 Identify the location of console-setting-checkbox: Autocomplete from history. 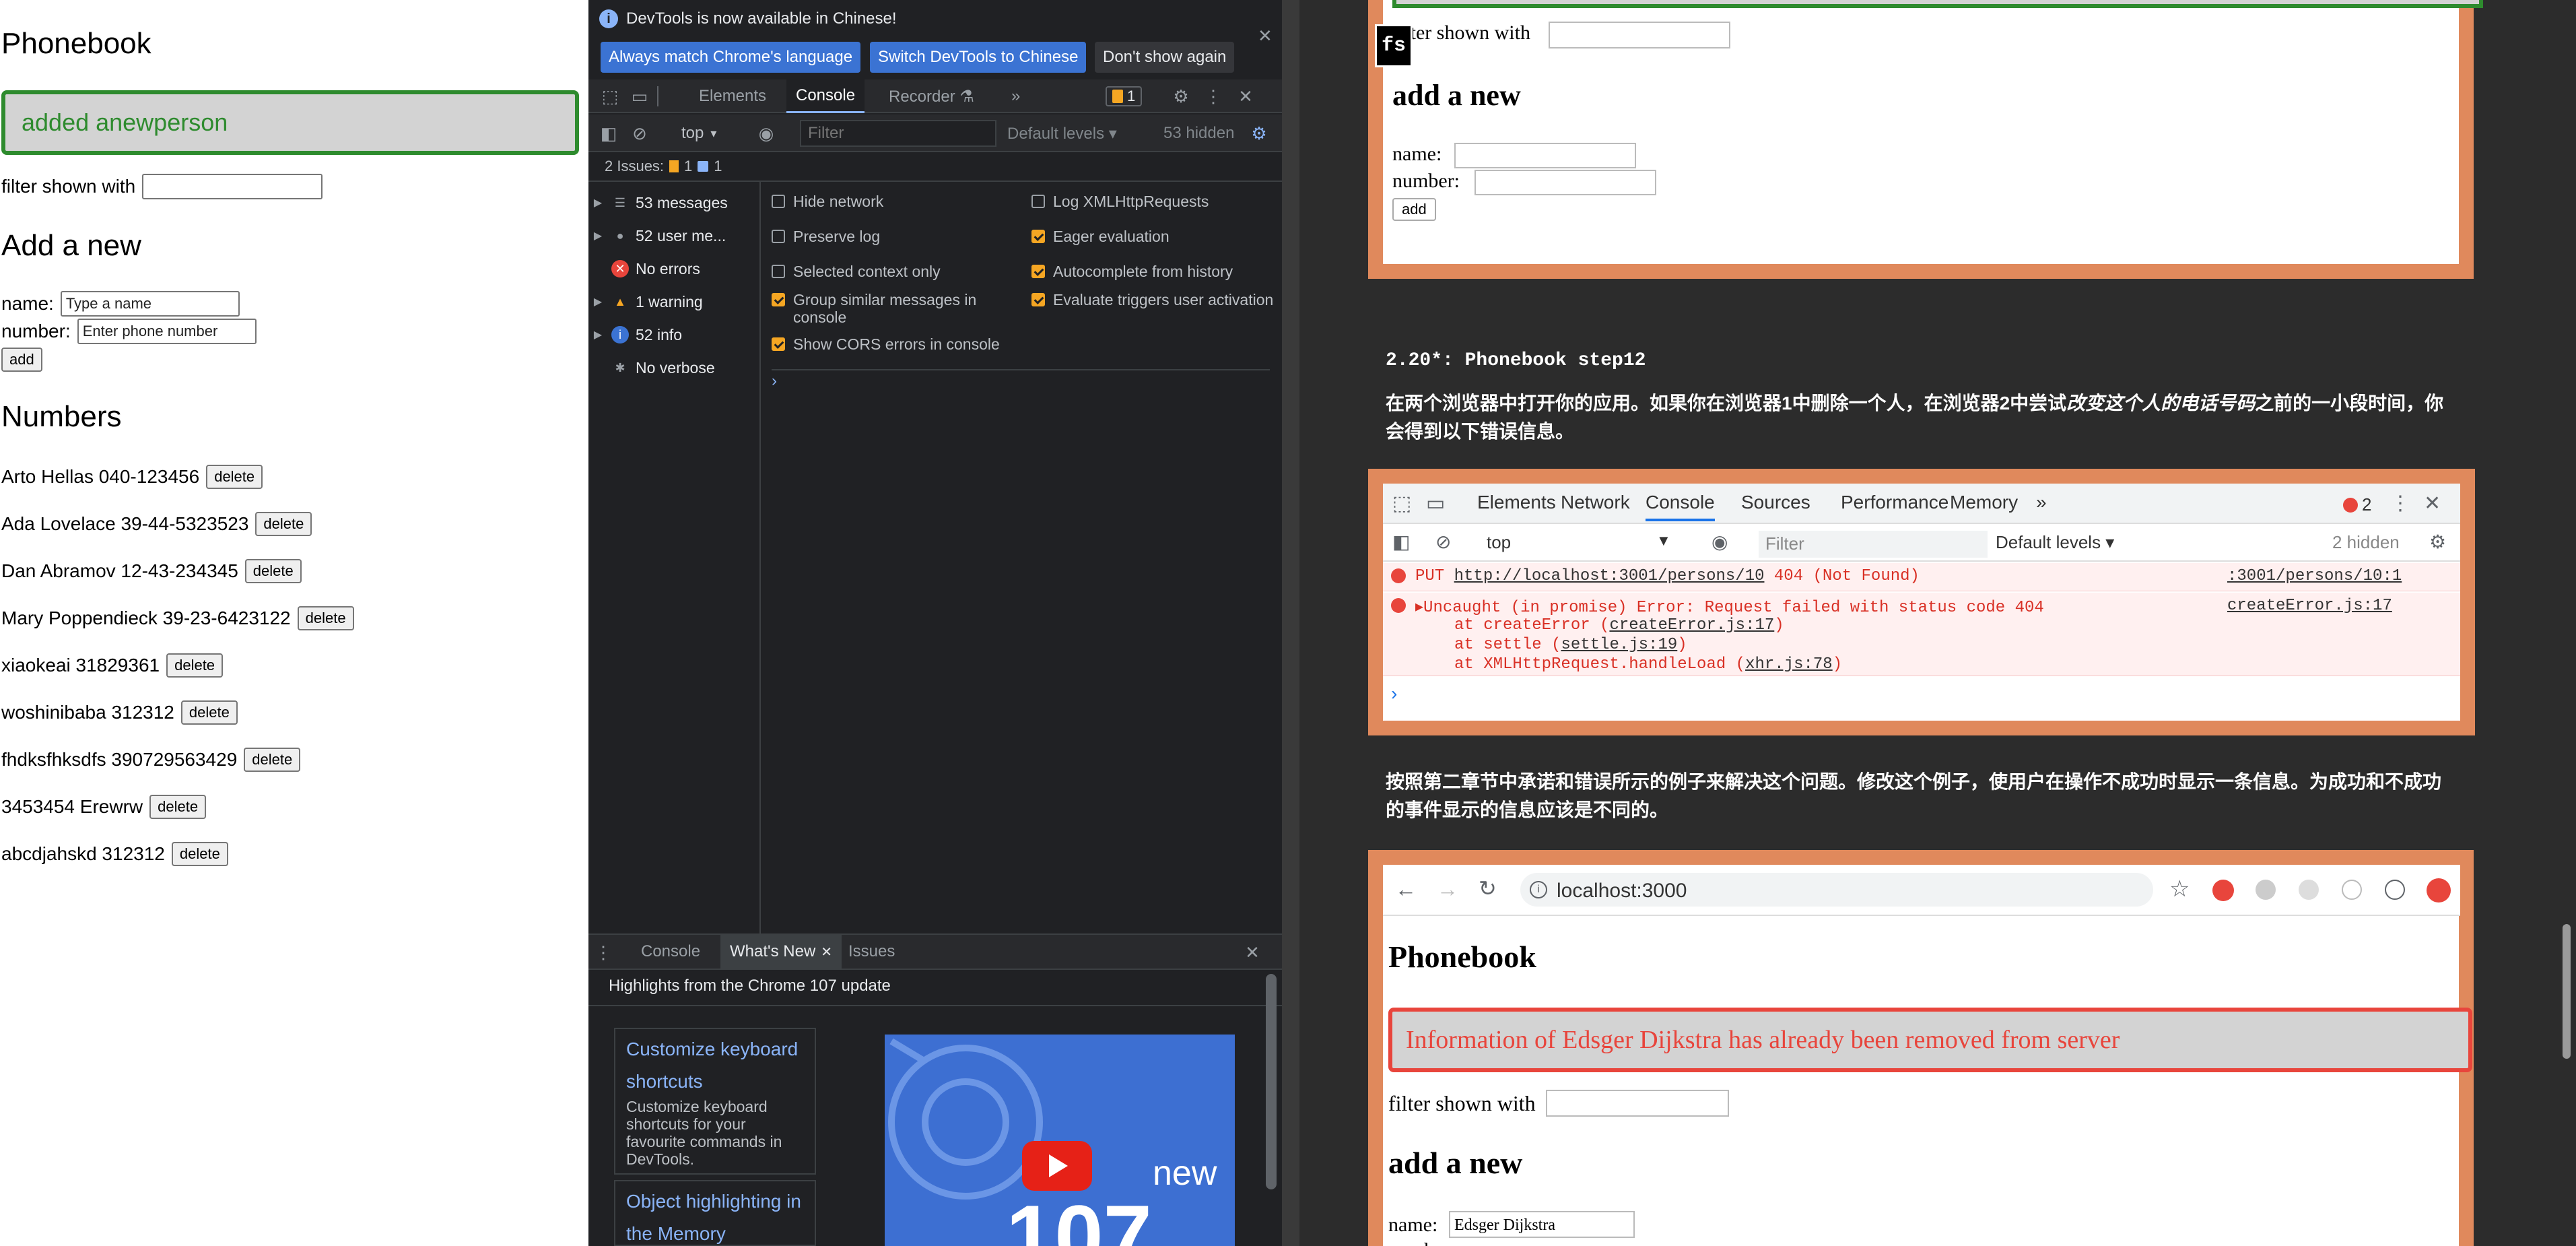
(1152, 271).